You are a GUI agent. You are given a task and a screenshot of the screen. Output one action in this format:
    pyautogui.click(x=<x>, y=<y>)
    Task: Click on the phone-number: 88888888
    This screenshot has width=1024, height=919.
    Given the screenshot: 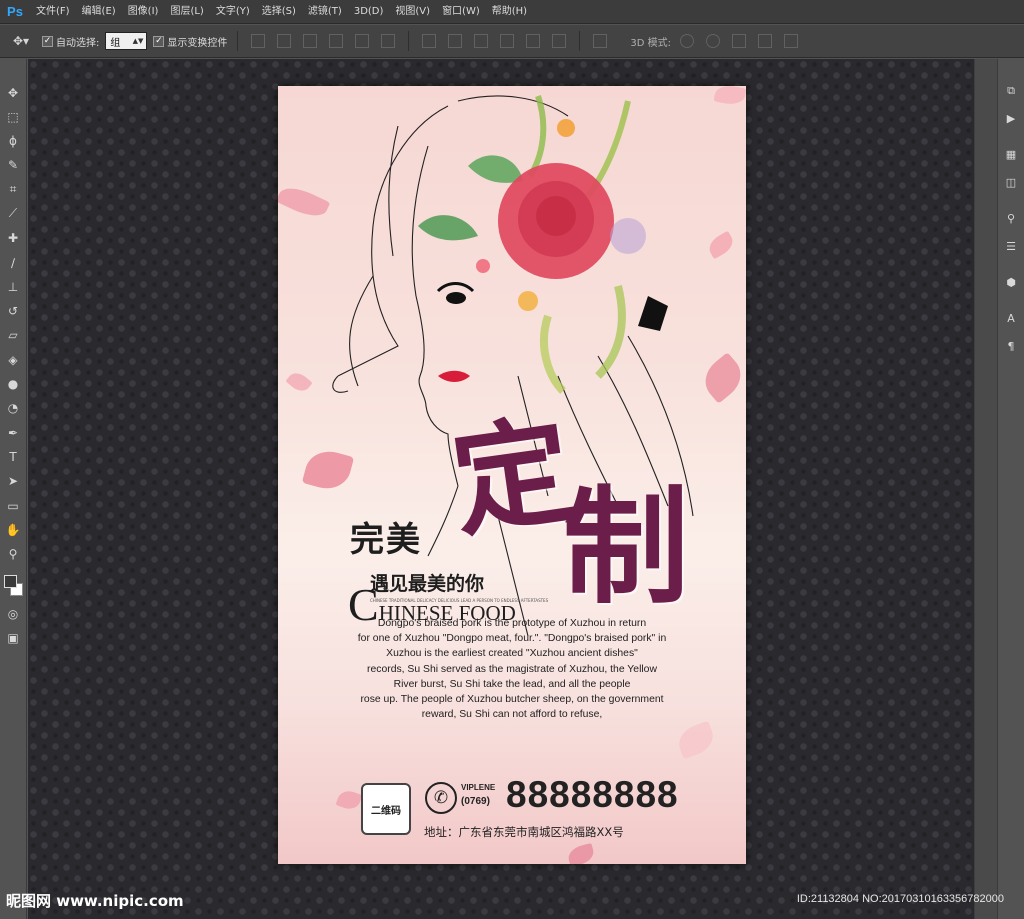 What is the action you would take?
    pyautogui.click(x=592, y=794)
    